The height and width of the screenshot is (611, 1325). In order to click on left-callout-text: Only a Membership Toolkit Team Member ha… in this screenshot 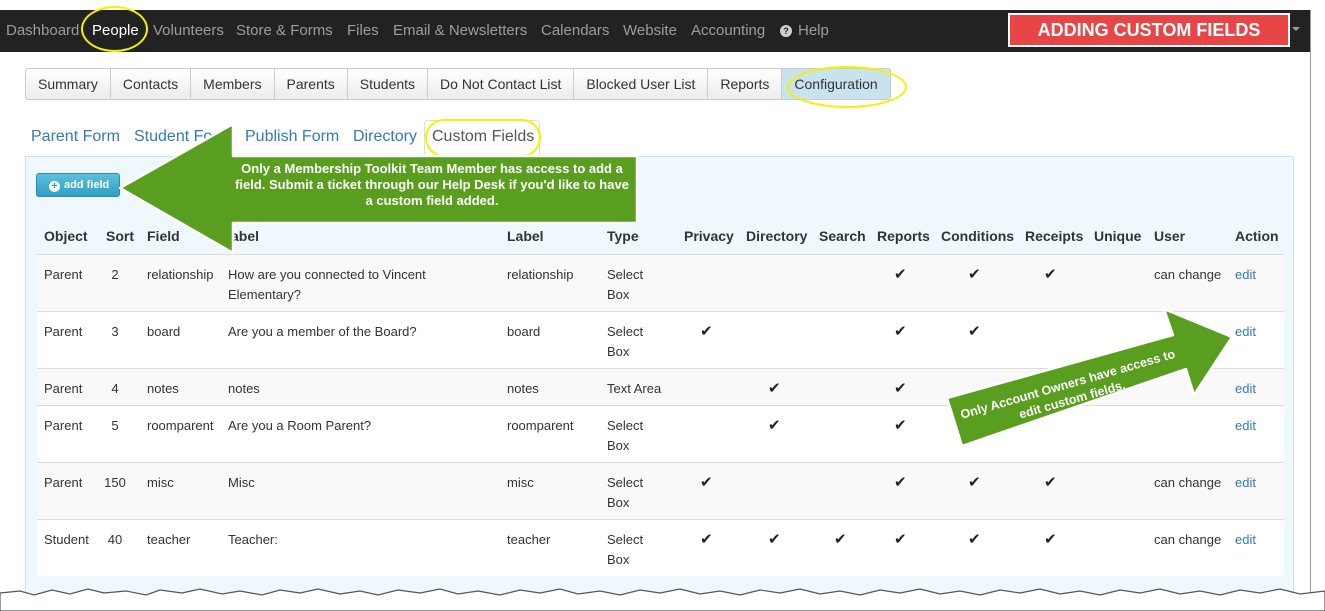, I will do `click(432, 184)`.